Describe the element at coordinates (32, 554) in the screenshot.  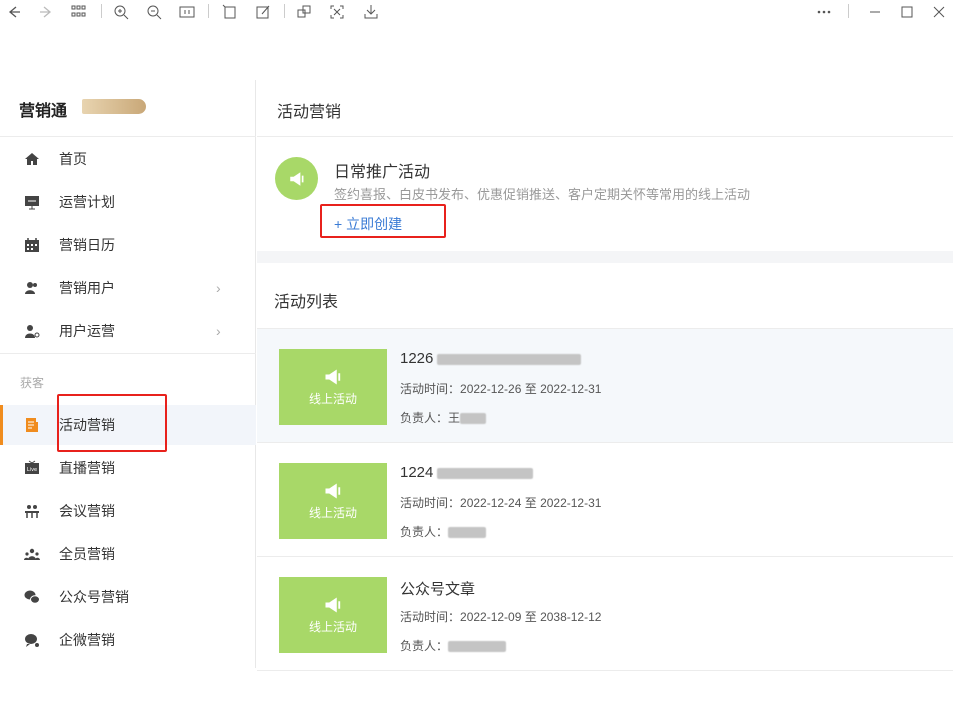
I see `team-icon` at that location.